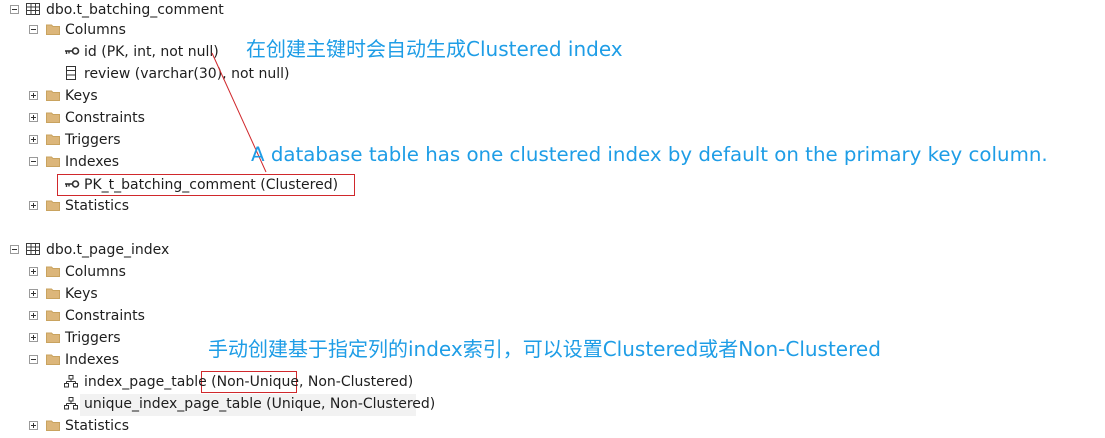 The width and height of the screenshot is (1105, 438). Describe the element at coordinates (434, 49) in the screenshot. I see `annotation-pk-clustered: 在创建主键时会自动生成Clustered index` at that location.